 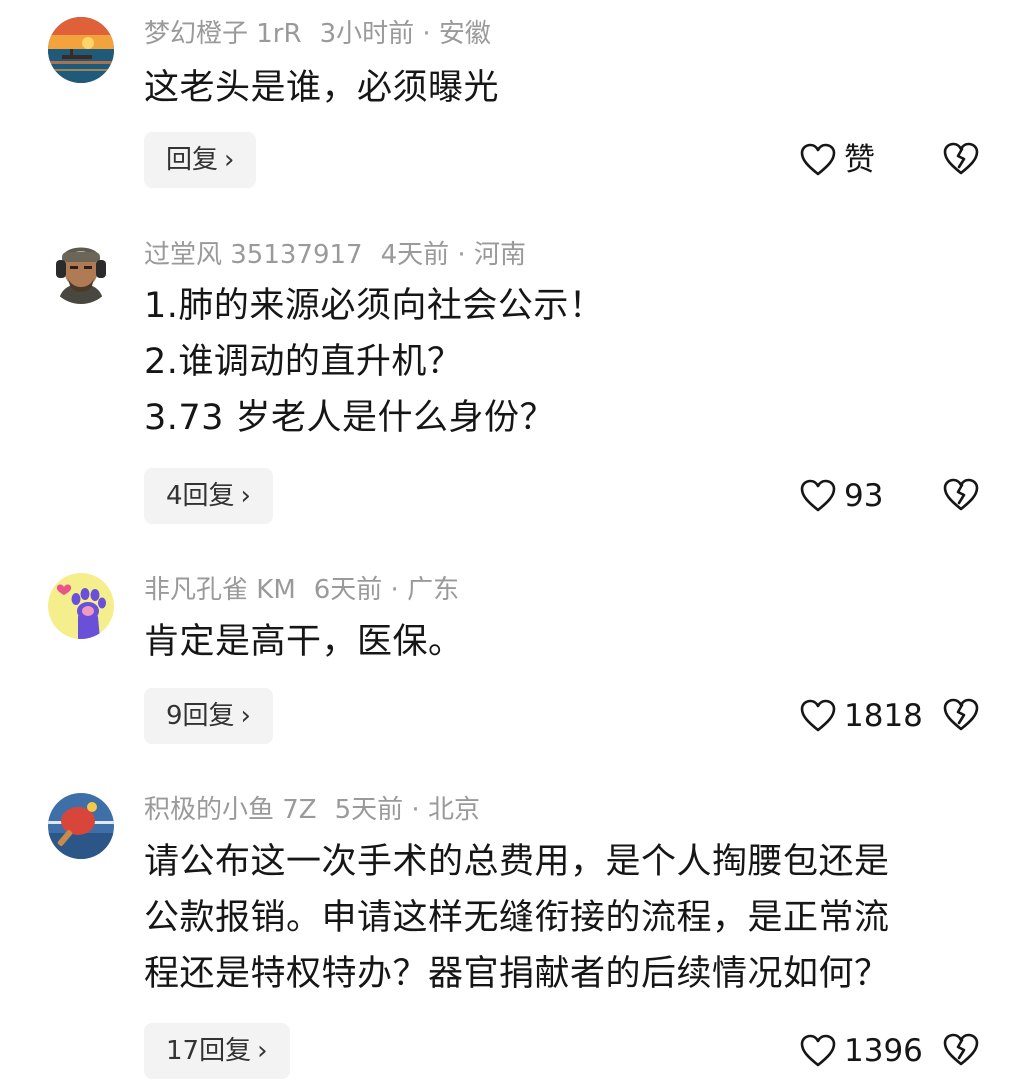 I want to click on username: 积极的小鱼 7Z, so click(x=230, y=810).